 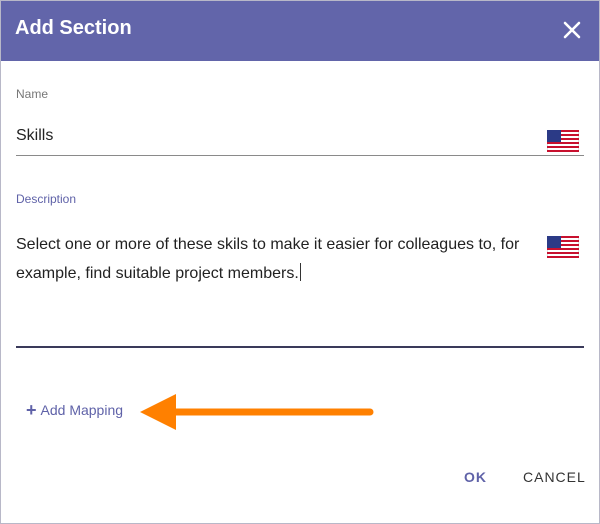 I want to click on text-cursor, so click(x=300, y=272).